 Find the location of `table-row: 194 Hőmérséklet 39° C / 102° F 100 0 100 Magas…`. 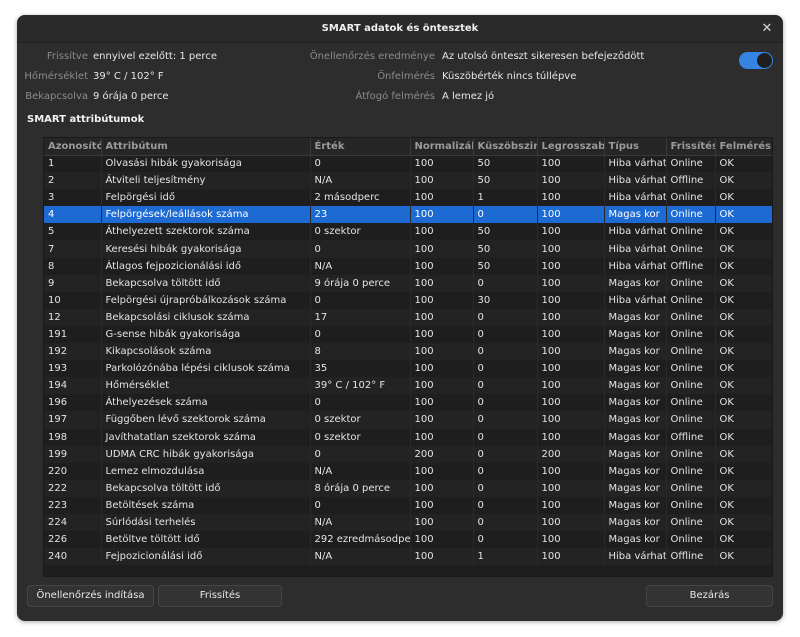

table-row: 194 Hőmérséklet 39° C / 102° F 100 0 100 Magas… is located at coordinates (408, 386).